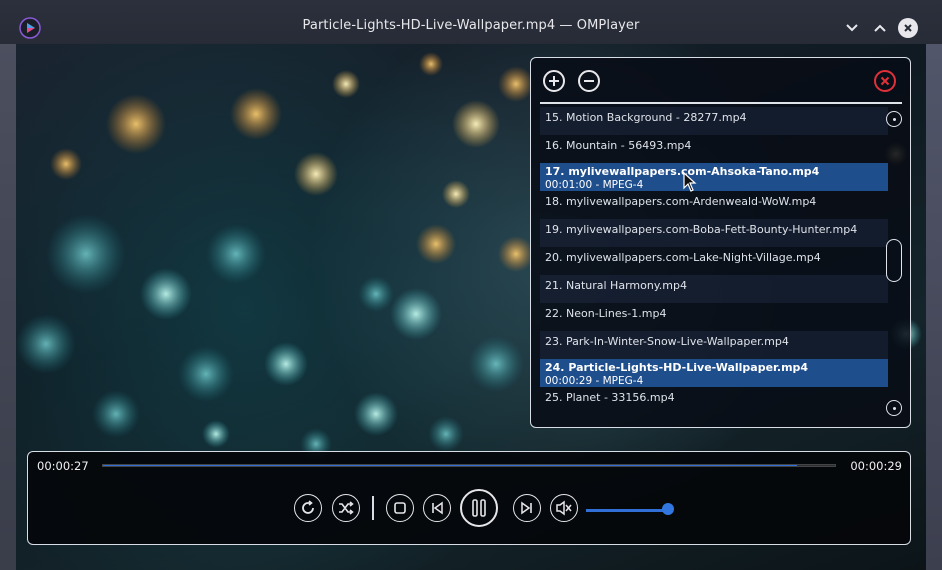 Image resolution: width=942 pixels, height=570 pixels. I want to click on close-window-button, so click(908, 28).